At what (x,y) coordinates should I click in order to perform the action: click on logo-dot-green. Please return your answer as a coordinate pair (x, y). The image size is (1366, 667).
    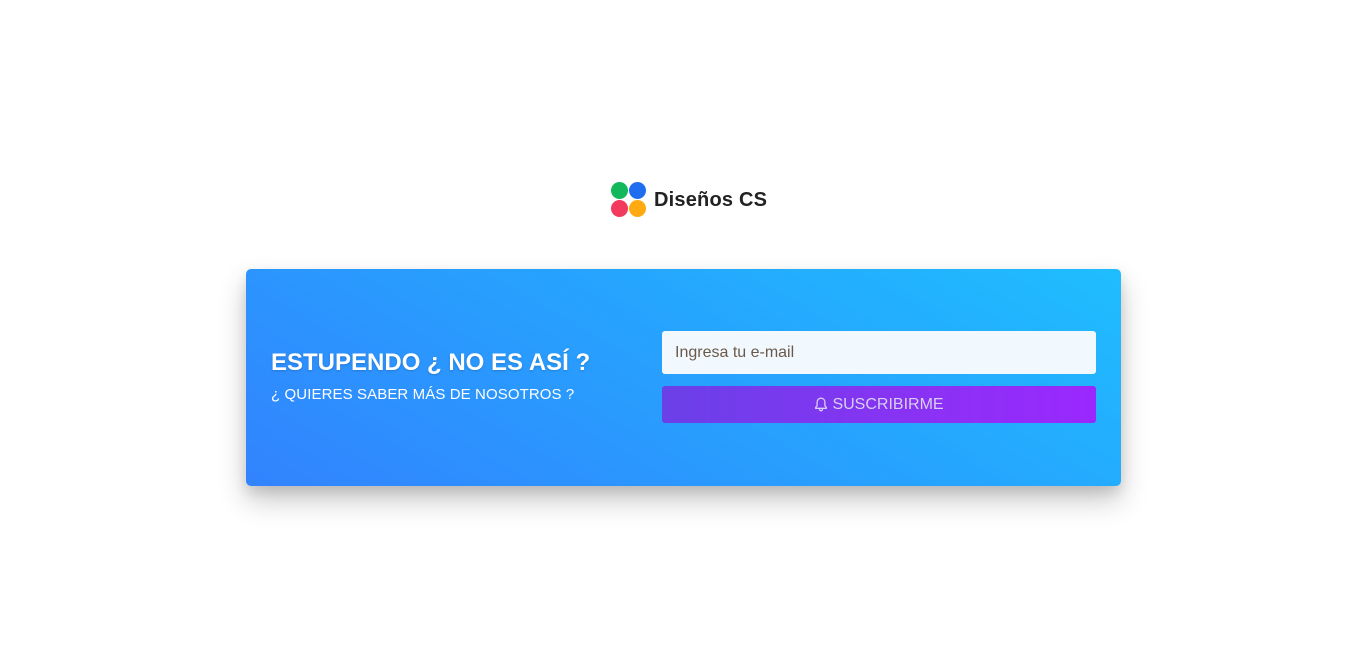
    Looking at the image, I should click on (619, 190).